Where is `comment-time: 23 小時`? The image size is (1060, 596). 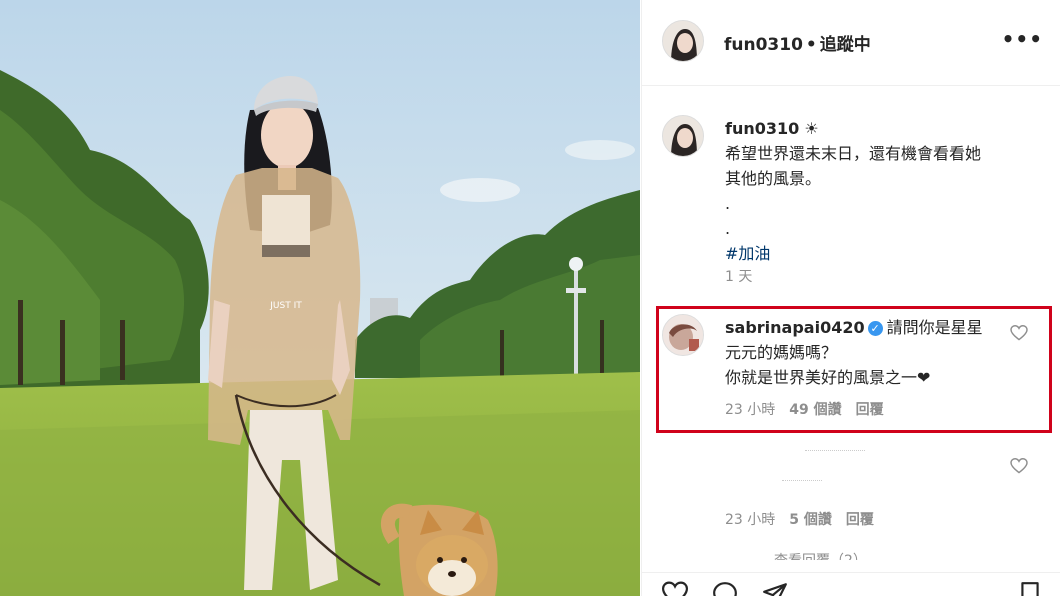 comment-time: 23 小時 is located at coordinates (750, 410).